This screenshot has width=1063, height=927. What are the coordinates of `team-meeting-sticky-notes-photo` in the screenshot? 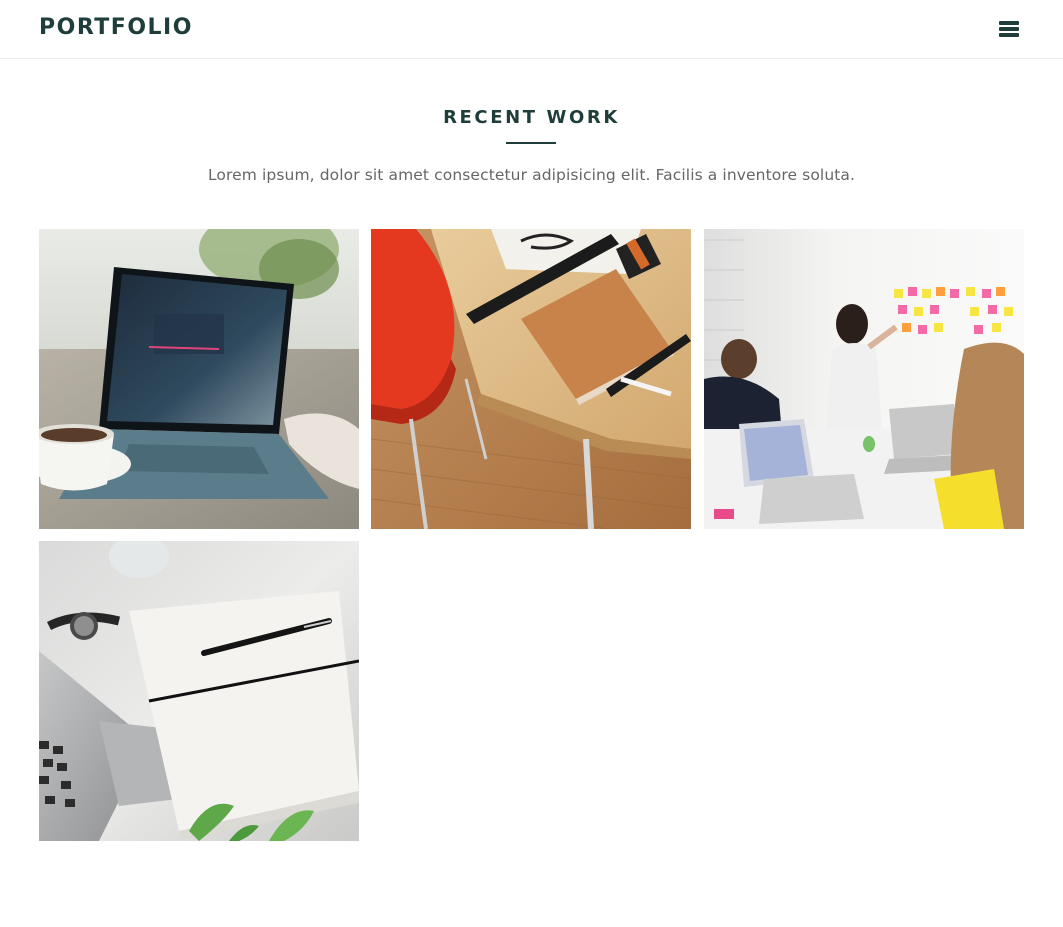 It's located at (864, 379).